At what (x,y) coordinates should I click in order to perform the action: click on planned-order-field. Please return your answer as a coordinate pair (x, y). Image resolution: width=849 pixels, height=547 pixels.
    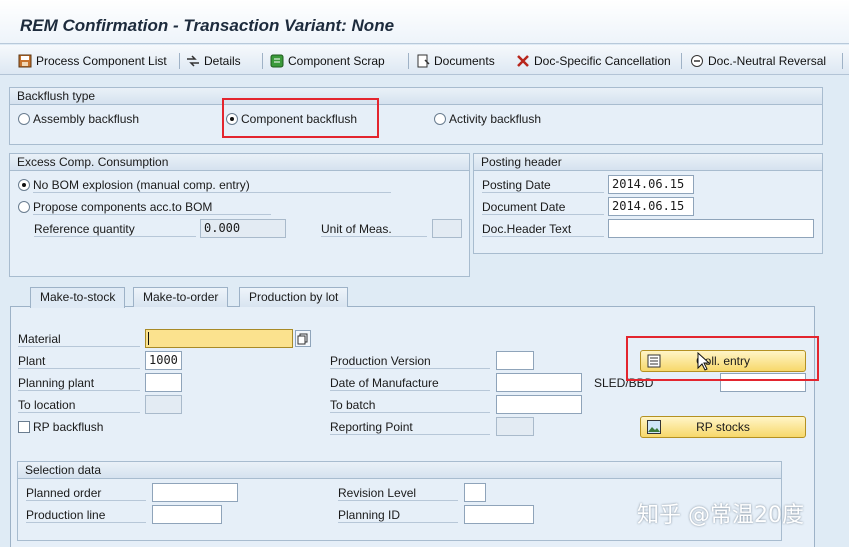
    Looking at the image, I should click on (195, 492).